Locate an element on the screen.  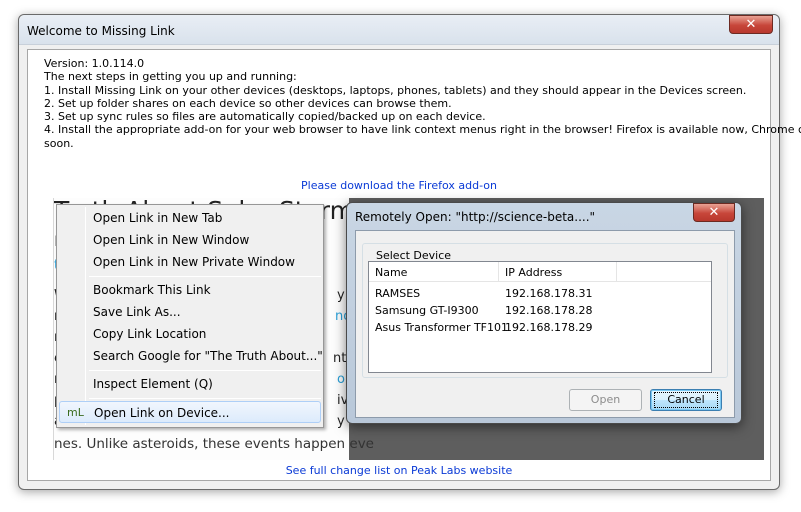
firefox-addon-link: Please download the Firefox add-on is located at coordinates (399, 185).